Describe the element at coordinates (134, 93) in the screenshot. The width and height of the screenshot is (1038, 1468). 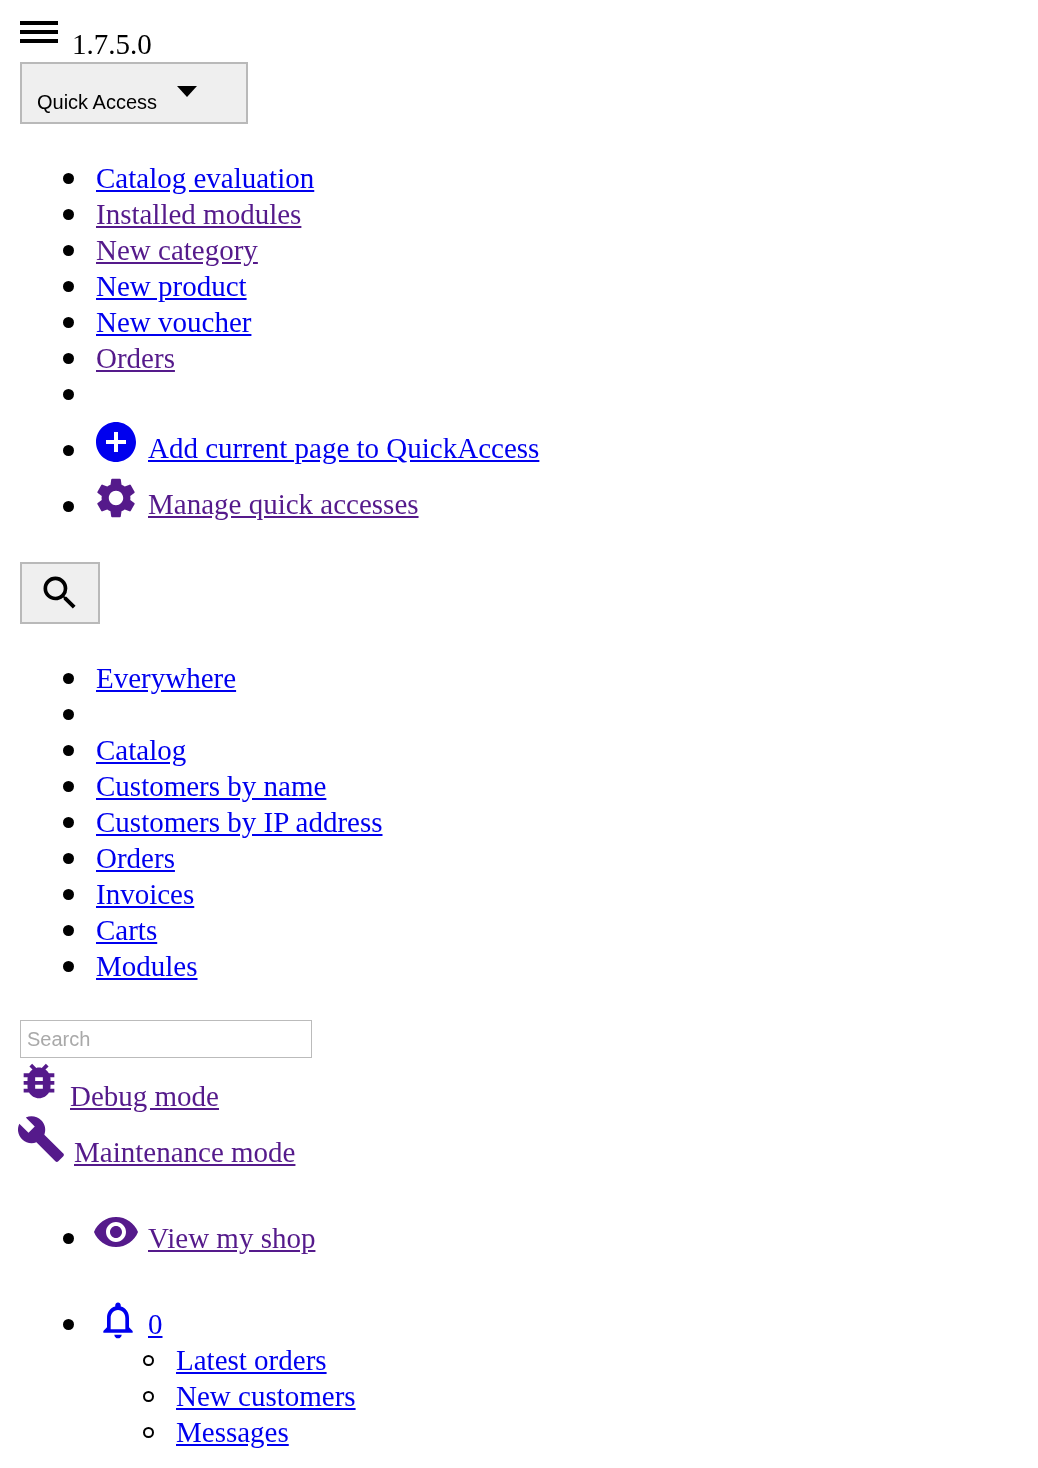
I see `quick-access-button: Quick Access` at that location.